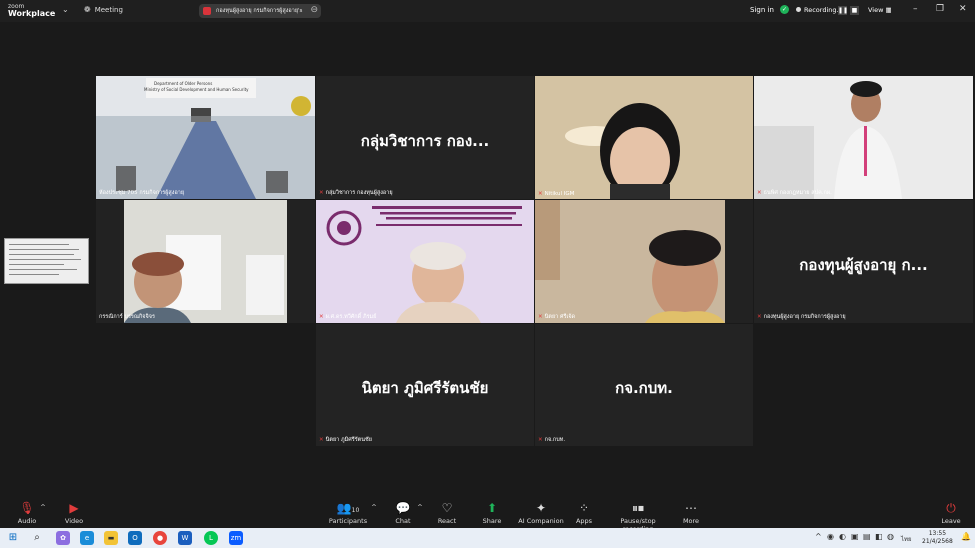  I want to click on share-label: Share, so click(492, 521).